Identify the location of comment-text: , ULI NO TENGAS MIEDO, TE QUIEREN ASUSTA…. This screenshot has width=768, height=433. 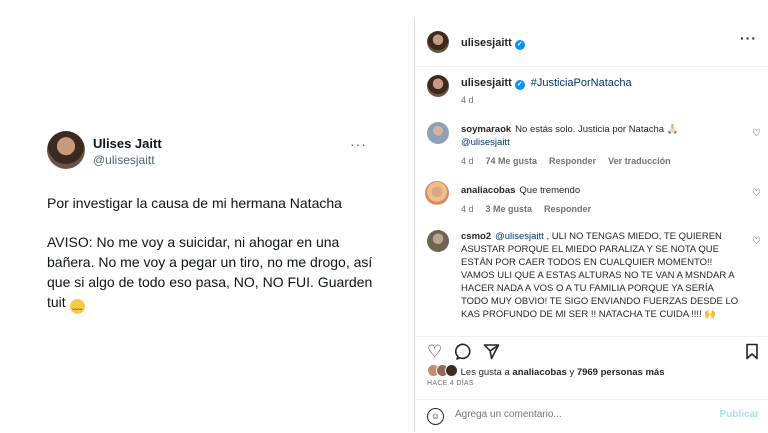
(600, 275).